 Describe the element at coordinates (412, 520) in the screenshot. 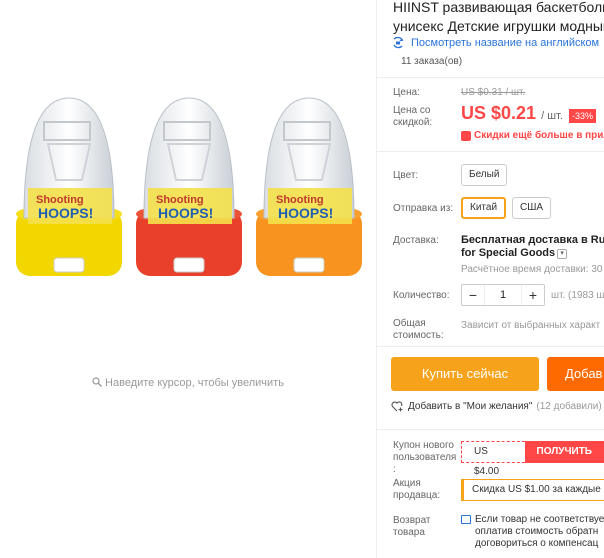

I see `returns-label-line1: Возврат` at that location.